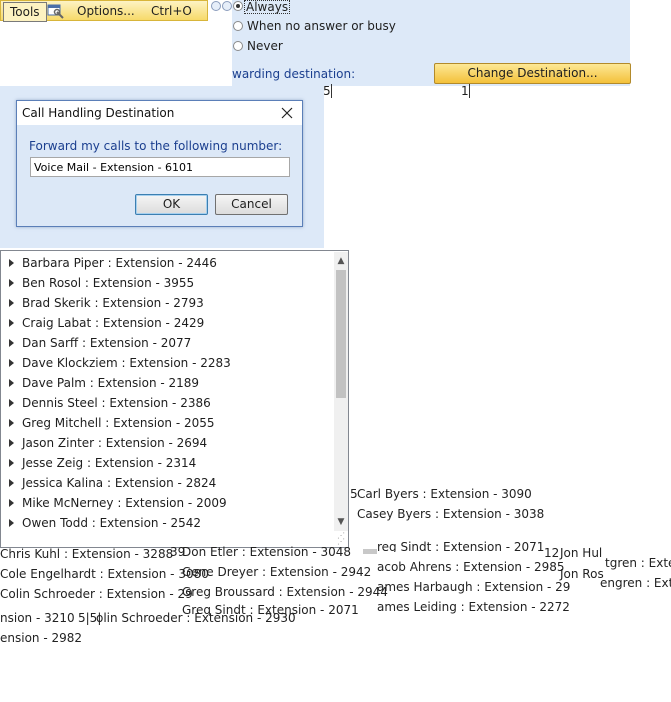 The image size is (671, 702). I want to click on no-answer-label: When no answer or busy, so click(321, 26).